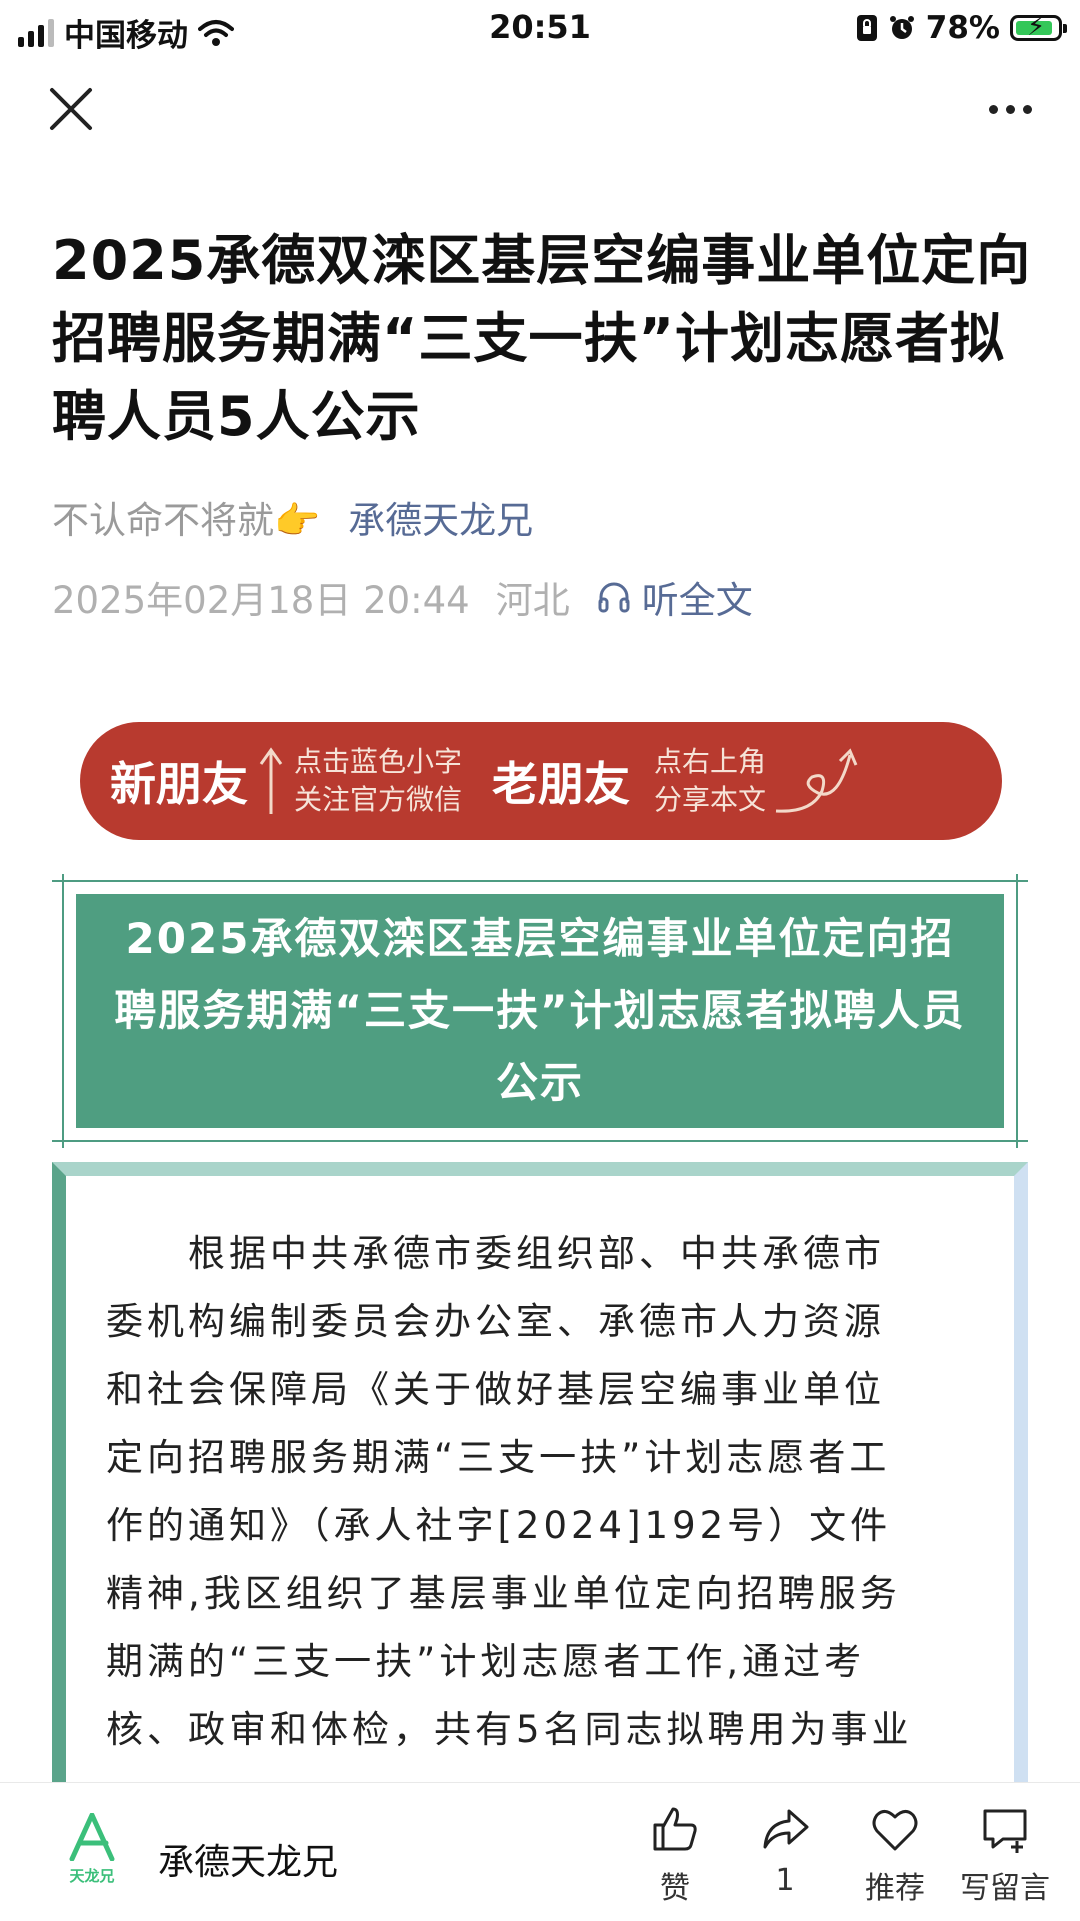 The image size is (1080, 1921). I want to click on body-line: 委机构编制委员会办公室、承德市人力资源, so click(495, 1321).